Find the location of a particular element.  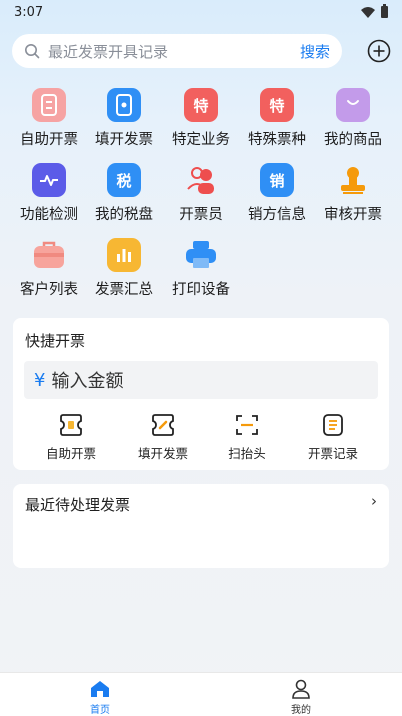

search-icon is located at coordinates (32, 51).